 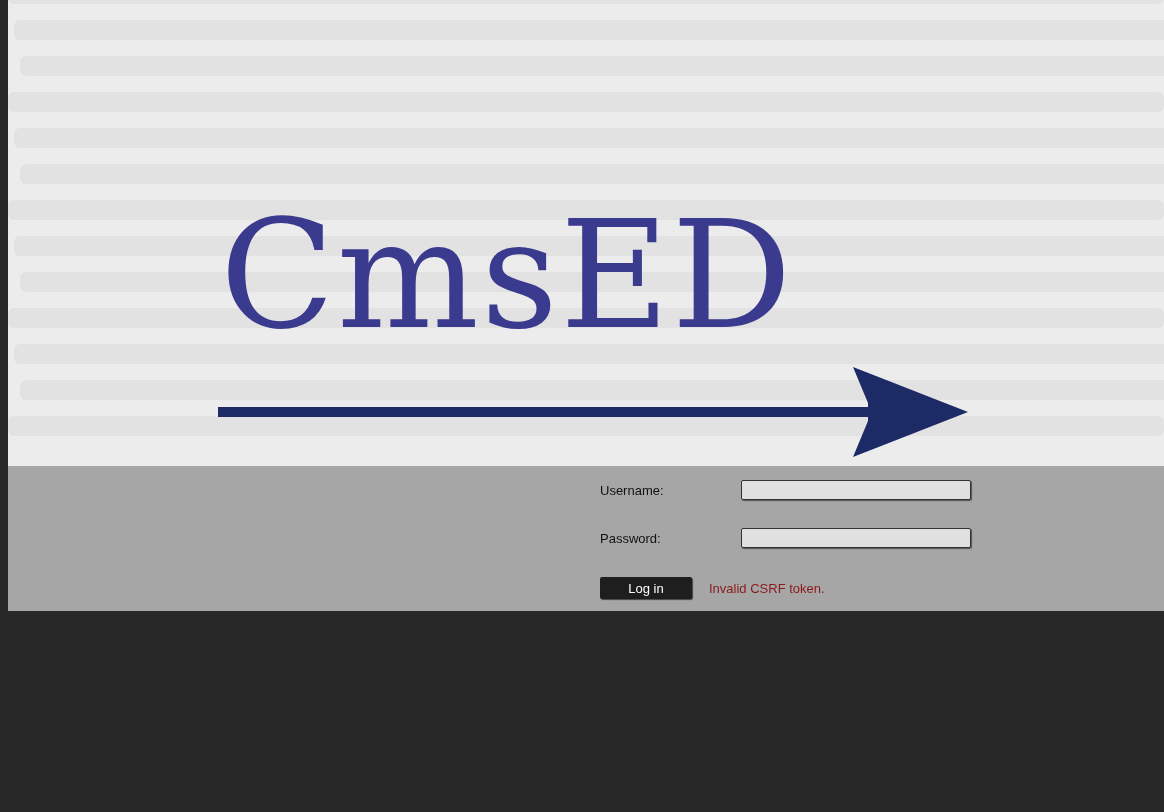 What do you see at coordinates (593, 412) in the screenshot?
I see `arrow-icon` at bounding box center [593, 412].